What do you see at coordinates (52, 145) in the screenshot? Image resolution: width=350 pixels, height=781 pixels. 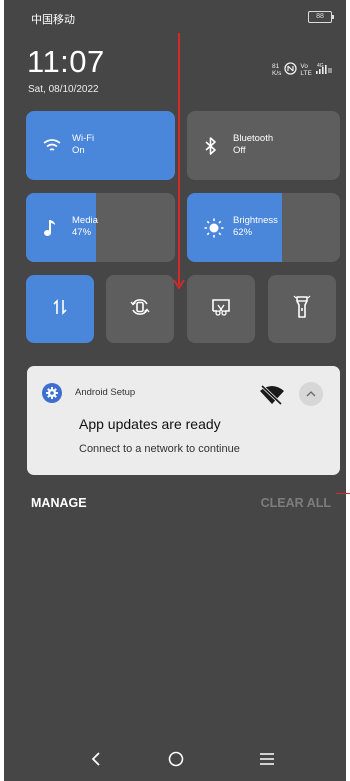 I see `wifi-icon` at bounding box center [52, 145].